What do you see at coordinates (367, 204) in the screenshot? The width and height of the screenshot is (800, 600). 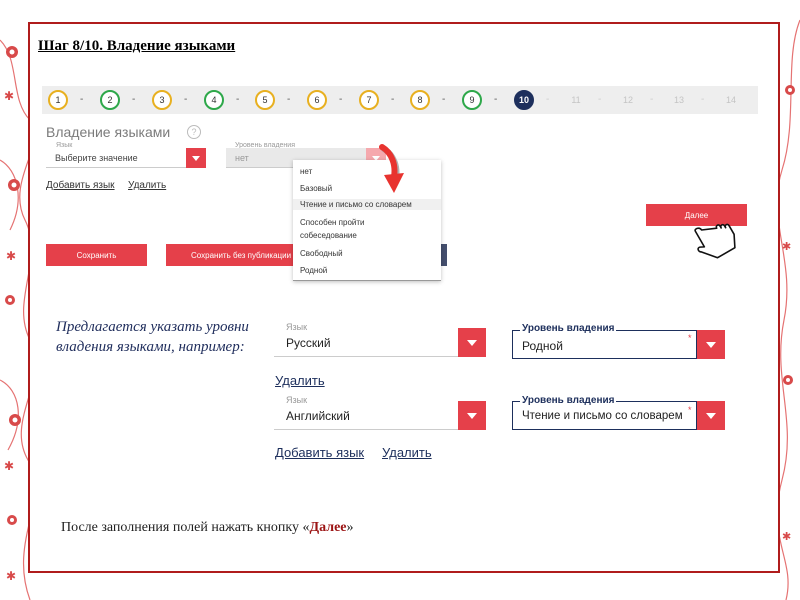 I see `option-reading-writing: Чтение и письмо со словарем` at bounding box center [367, 204].